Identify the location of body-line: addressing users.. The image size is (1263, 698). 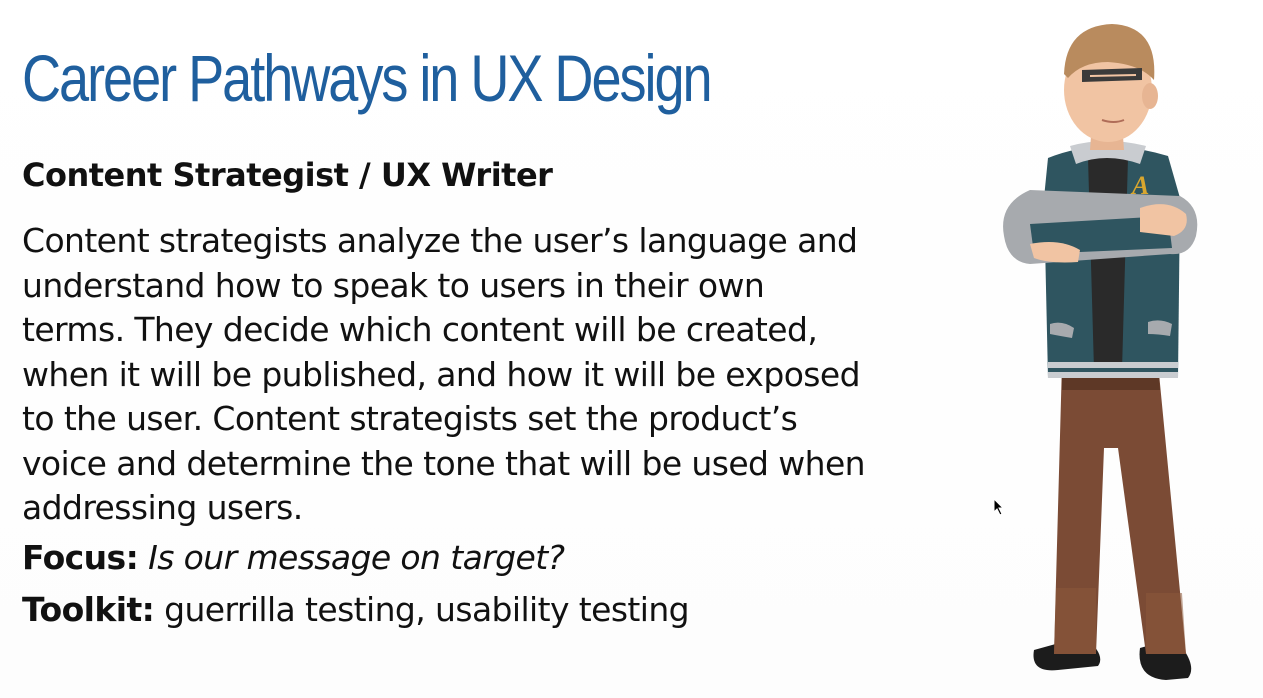
(162, 507).